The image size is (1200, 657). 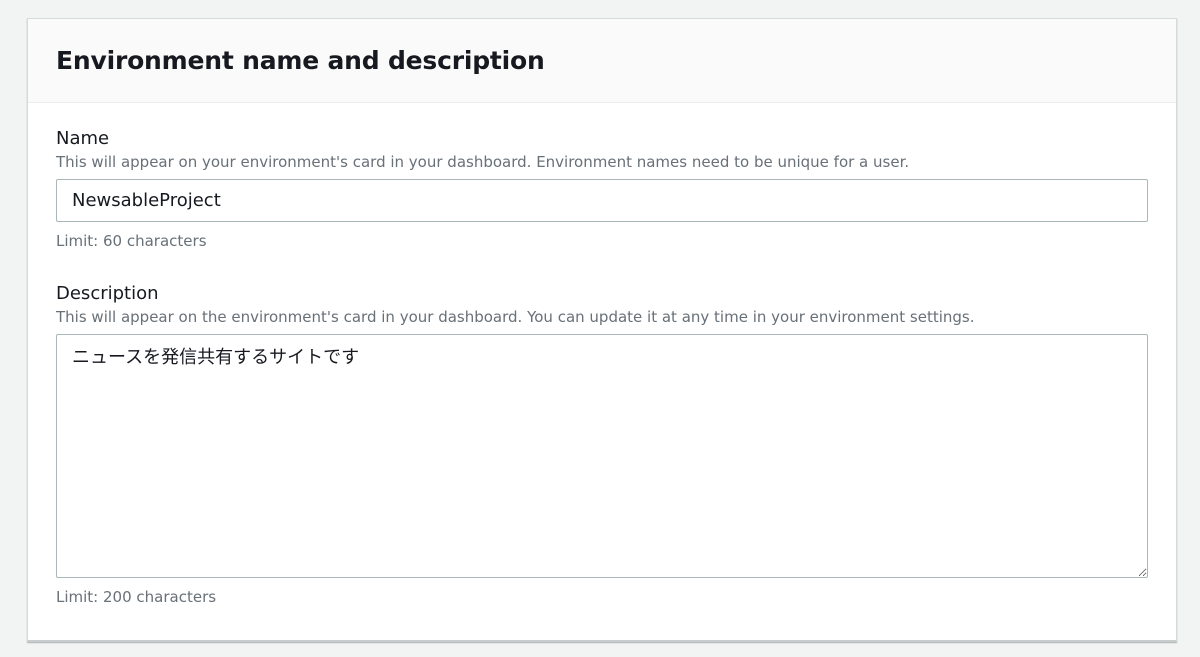 I want to click on name-limit: Limit: 60 characters, so click(x=131, y=241).